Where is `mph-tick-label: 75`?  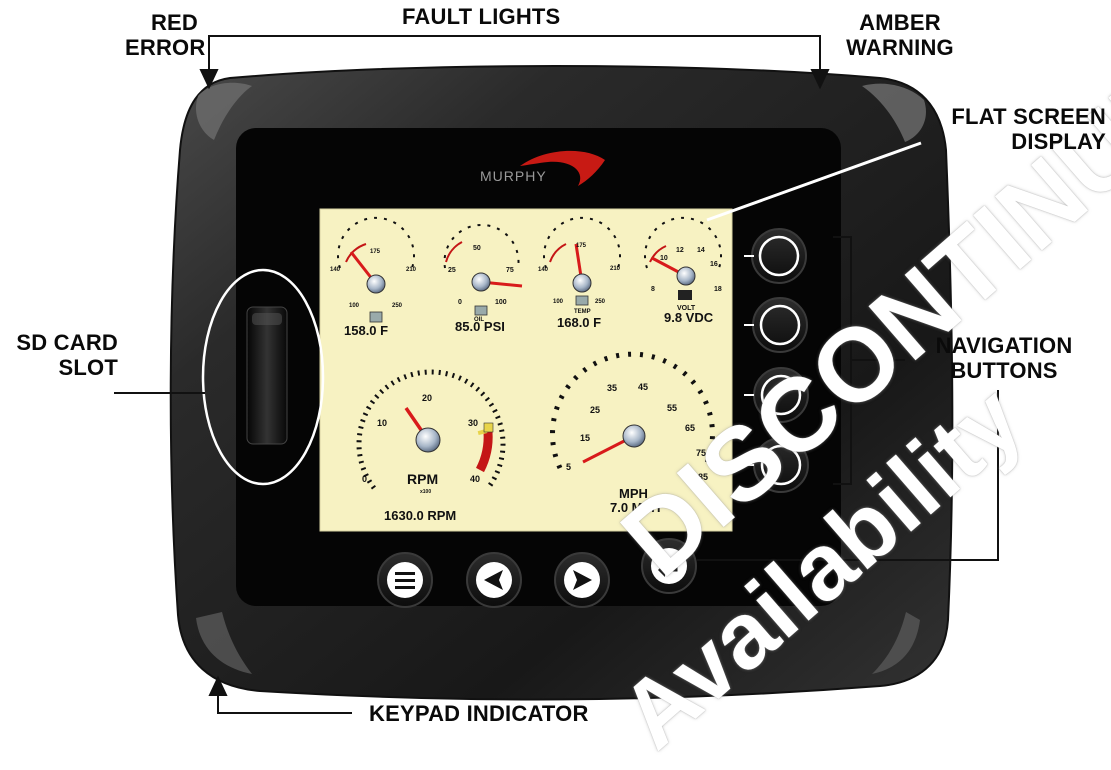
mph-tick-label: 75 is located at coordinates (701, 453).